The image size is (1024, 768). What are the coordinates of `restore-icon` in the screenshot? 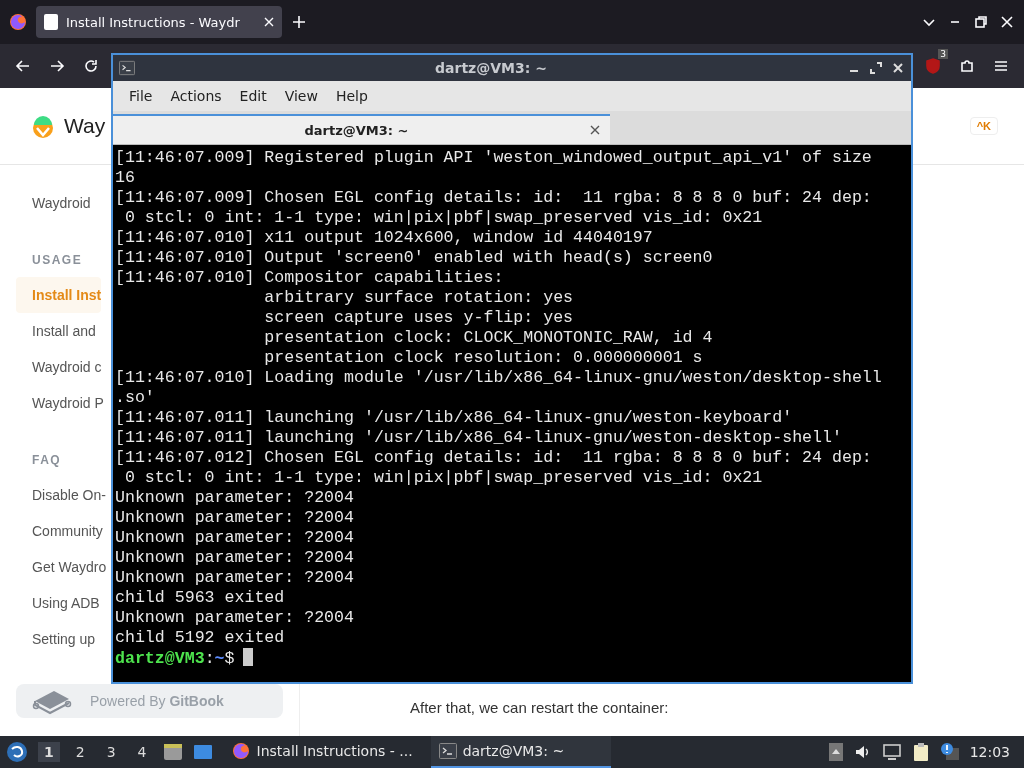 It's located at (981, 22).